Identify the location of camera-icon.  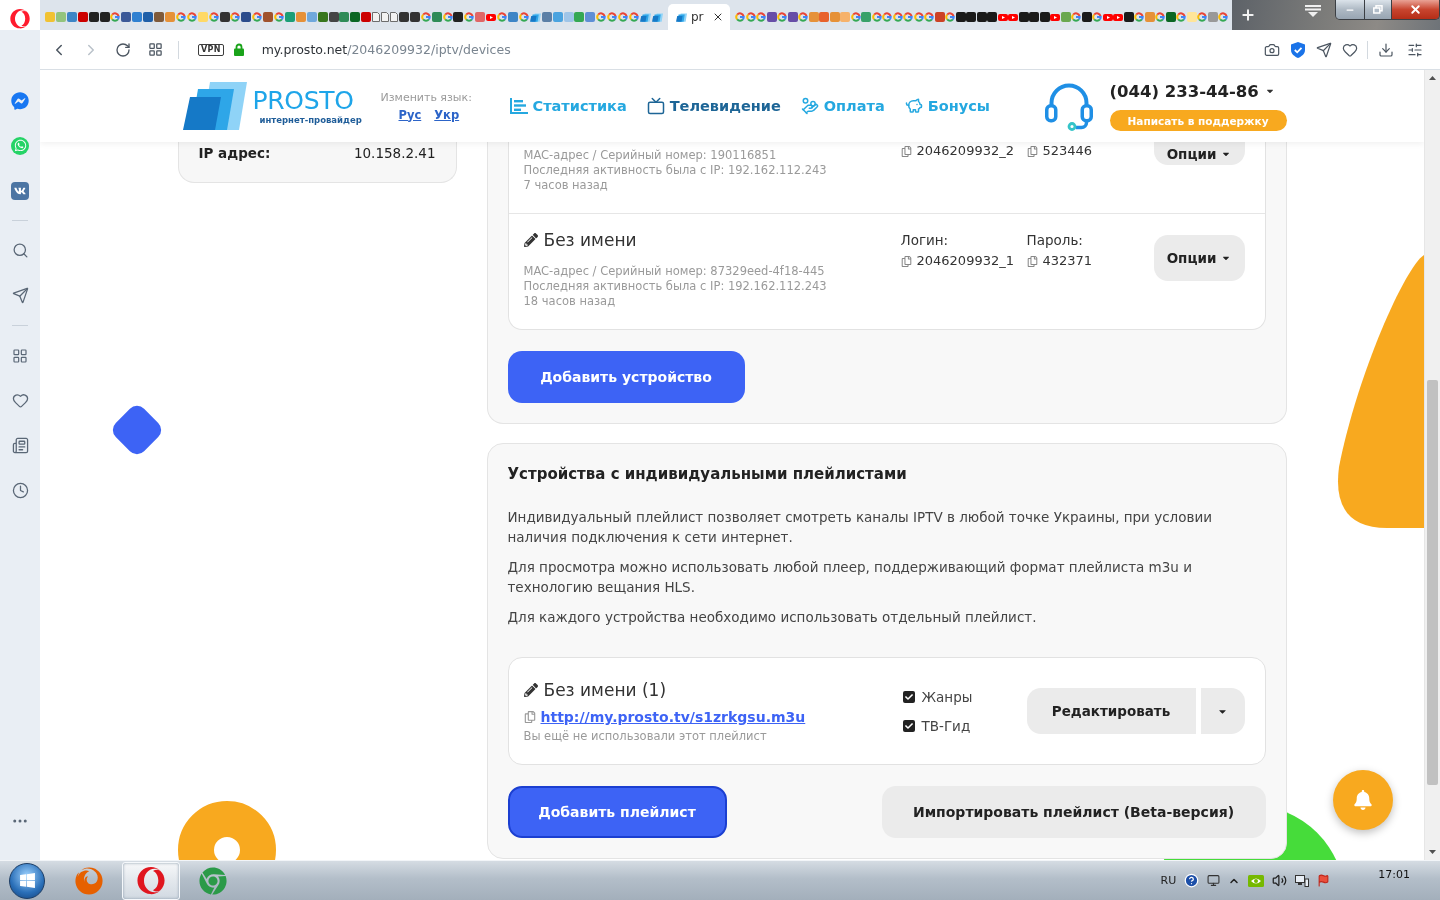
(1272, 49).